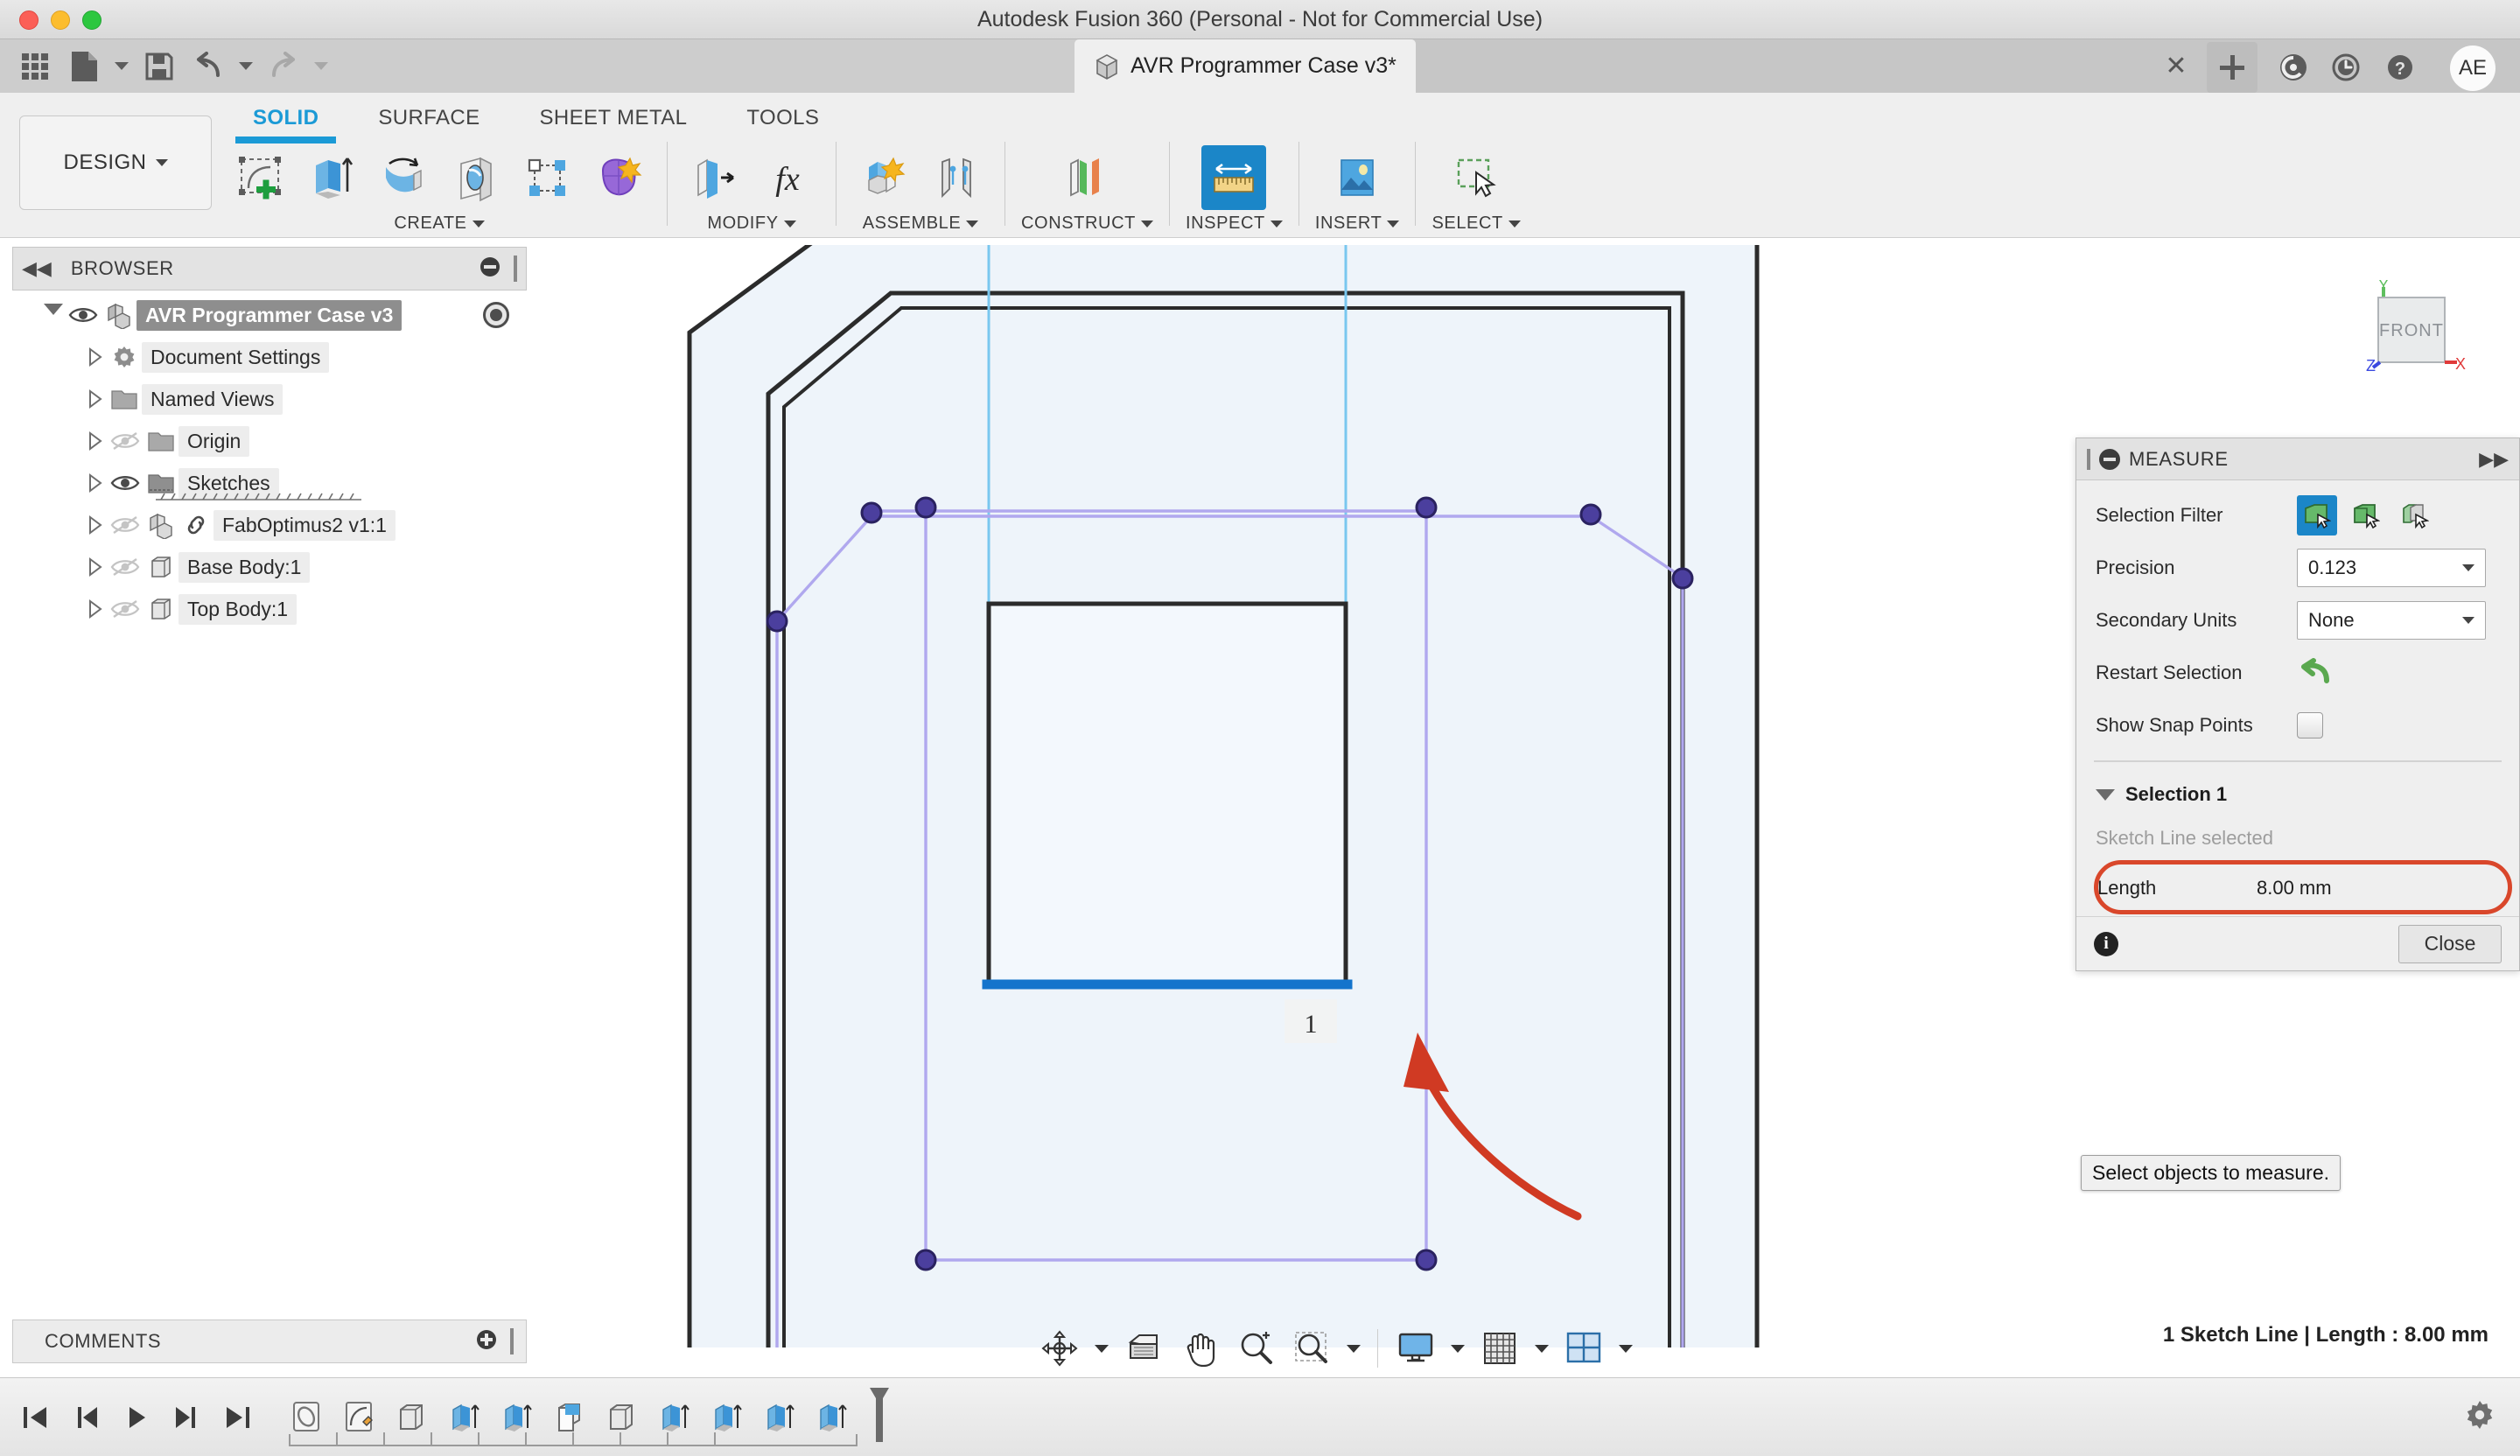  Describe the element at coordinates (2310, 725) in the screenshot. I see `show-snap-points-checkbox` at that location.